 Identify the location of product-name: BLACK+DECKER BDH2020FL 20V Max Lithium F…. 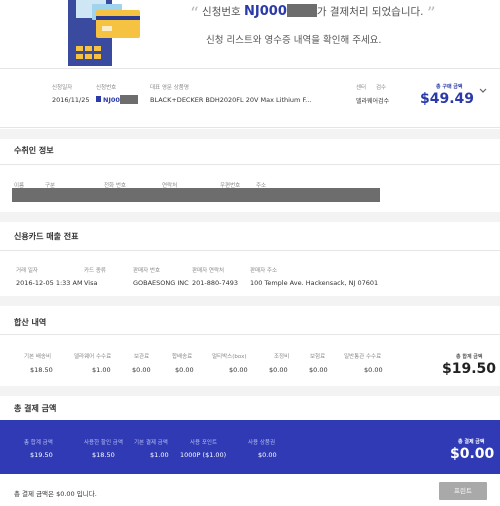
(231, 100).